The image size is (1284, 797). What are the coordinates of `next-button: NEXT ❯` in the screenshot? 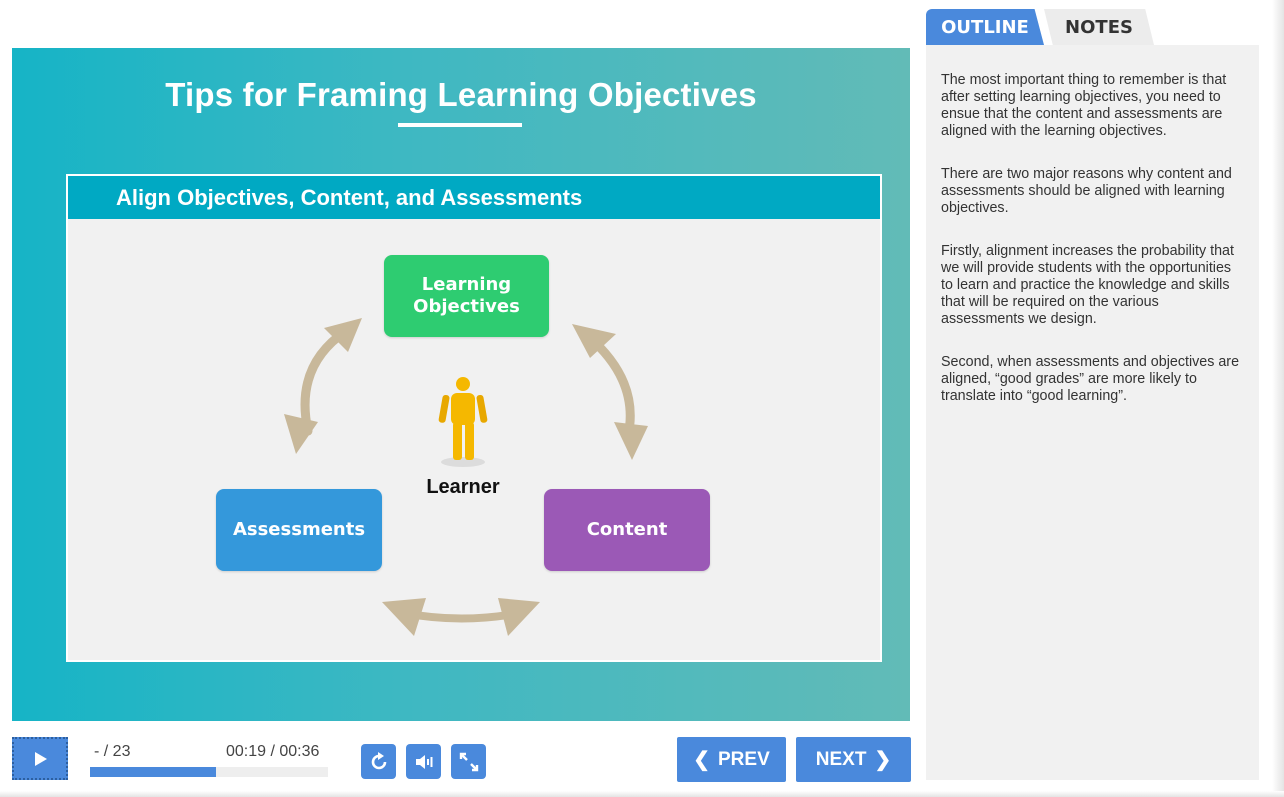 It's located at (853, 759).